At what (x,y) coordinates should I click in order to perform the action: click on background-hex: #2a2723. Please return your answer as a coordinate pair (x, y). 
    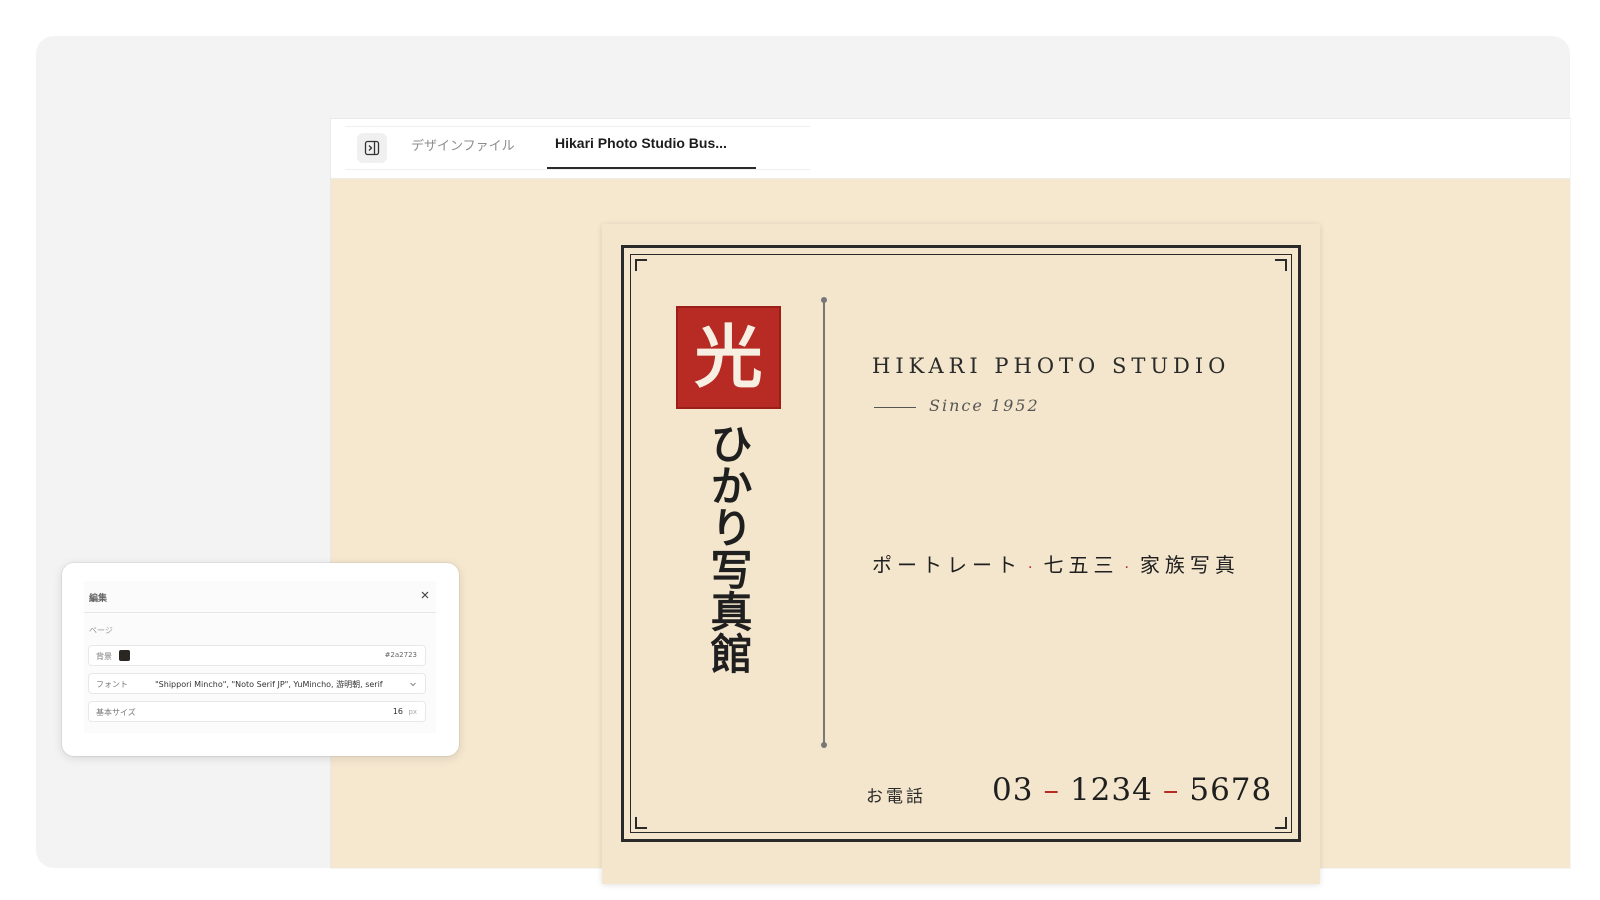
    Looking at the image, I should click on (400, 655).